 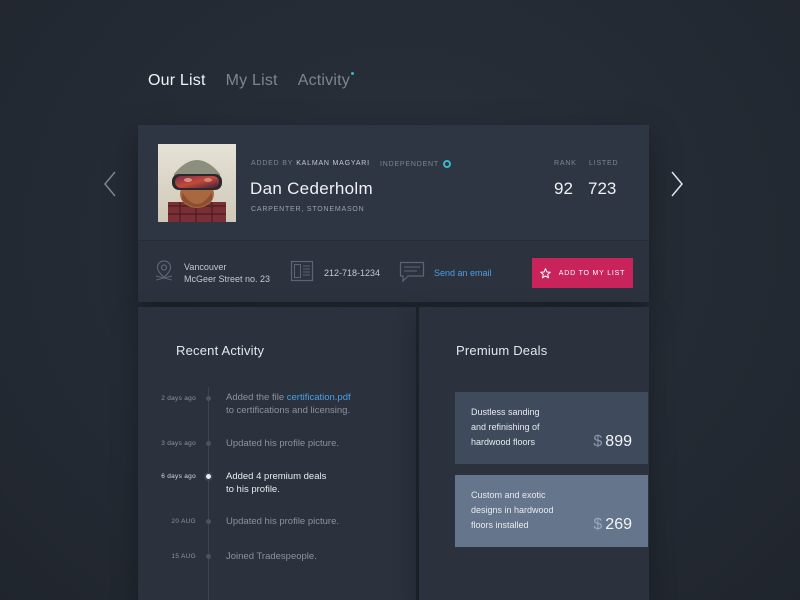 I want to click on add-to-my-list-label: ADD TO MY LIST, so click(x=592, y=273).